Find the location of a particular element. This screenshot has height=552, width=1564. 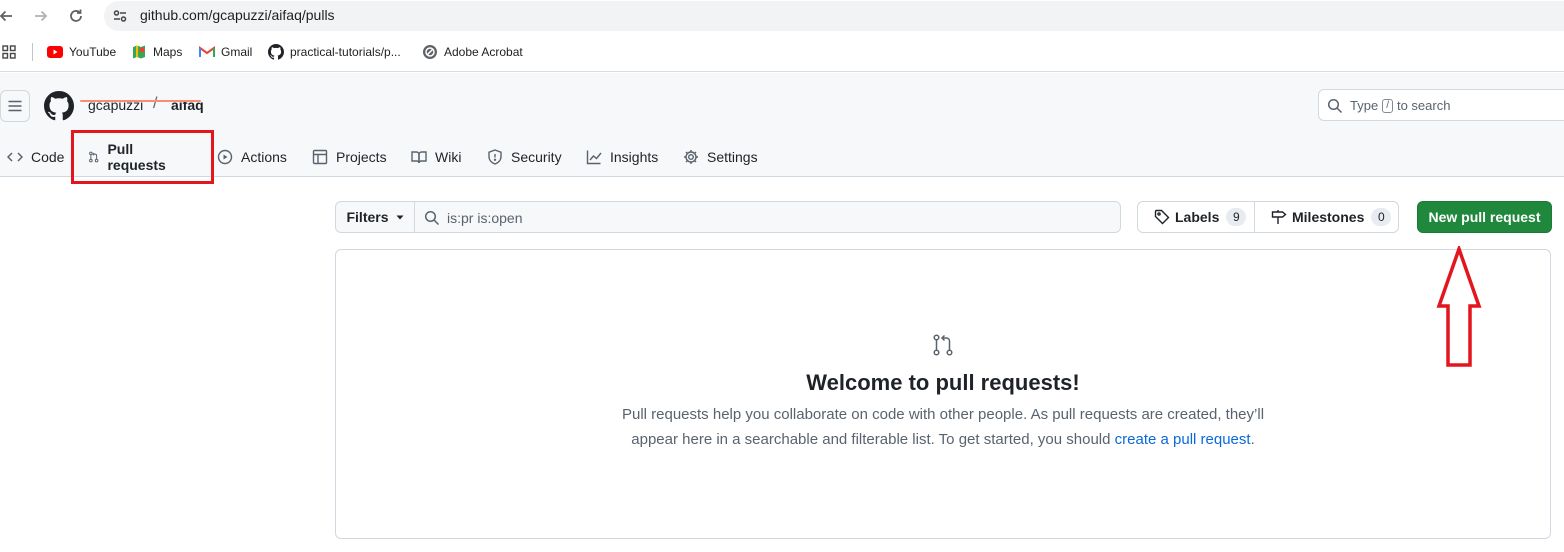

youtube-icon is located at coordinates (55, 52).